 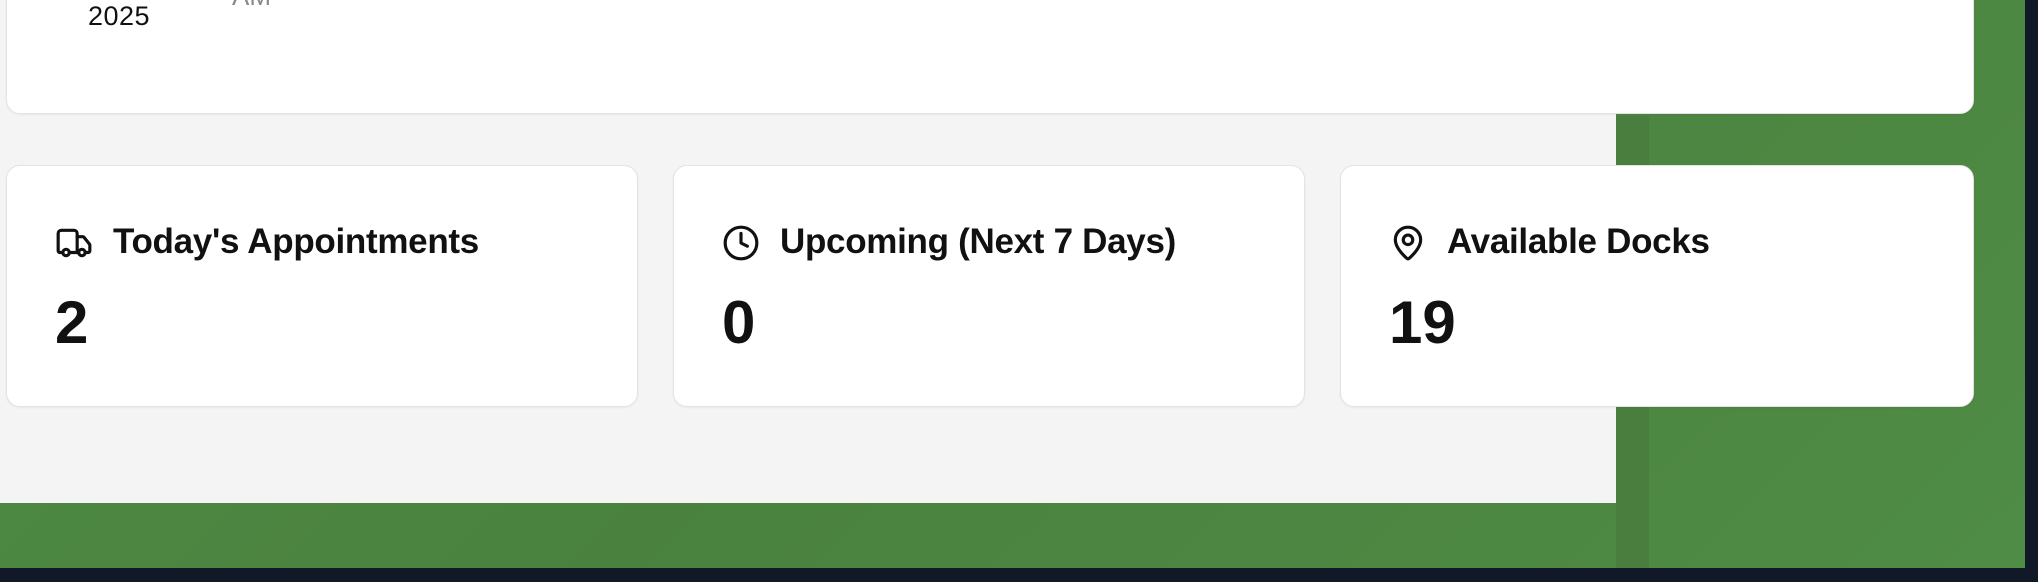 What do you see at coordinates (74, 243) in the screenshot?
I see `truck-icon` at bounding box center [74, 243].